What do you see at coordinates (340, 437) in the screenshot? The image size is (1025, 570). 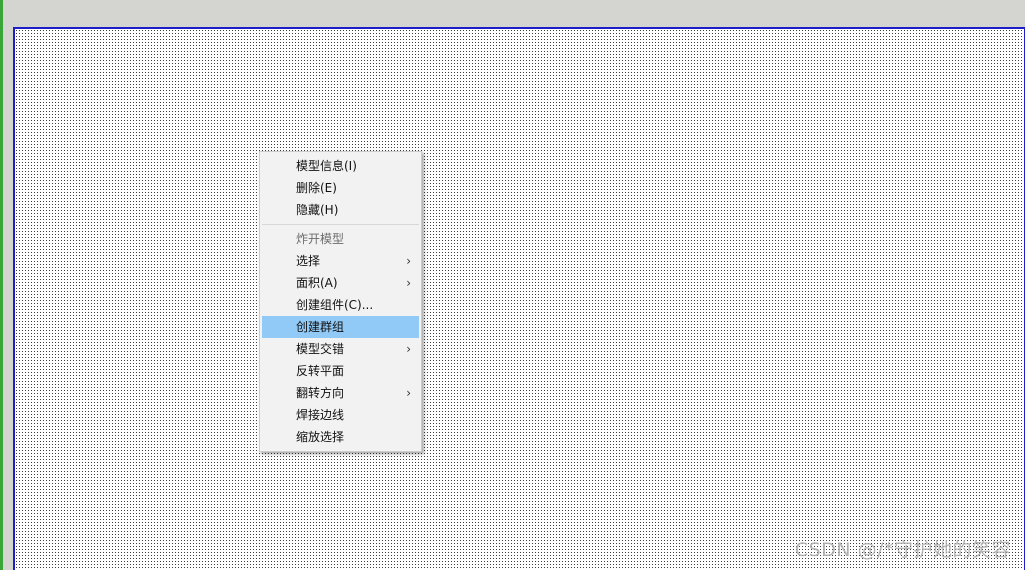 I see `menu-item-zoom-selection: 缩放选择` at bounding box center [340, 437].